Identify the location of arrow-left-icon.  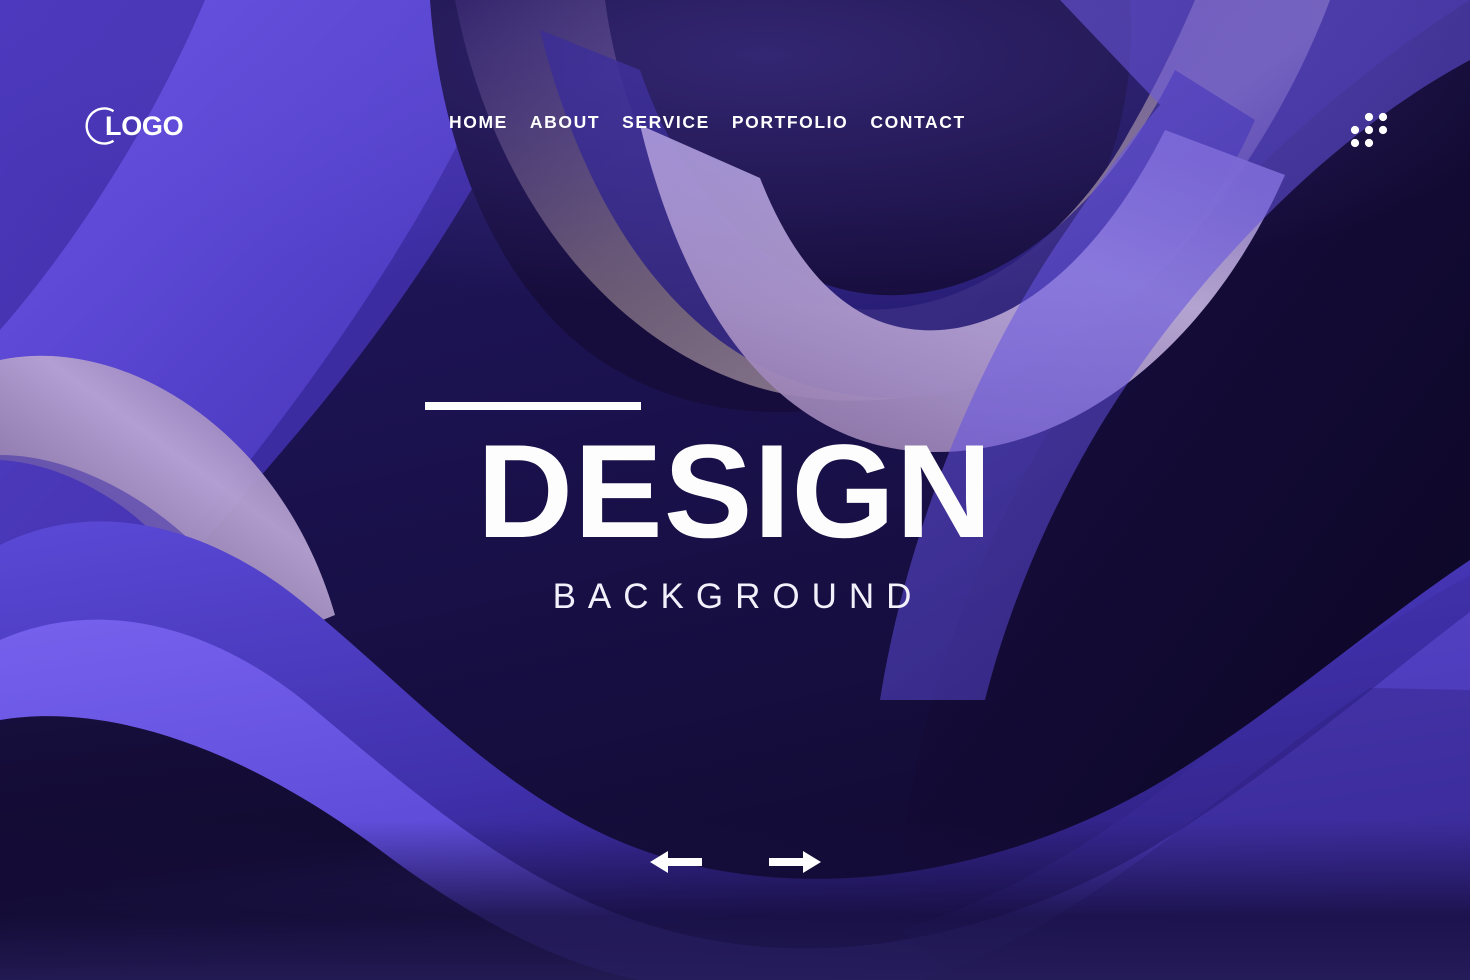
(675, 862).